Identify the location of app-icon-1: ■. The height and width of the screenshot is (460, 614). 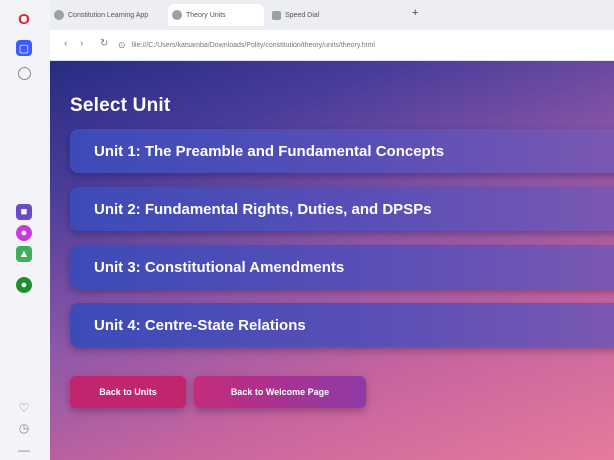
(24, 212).